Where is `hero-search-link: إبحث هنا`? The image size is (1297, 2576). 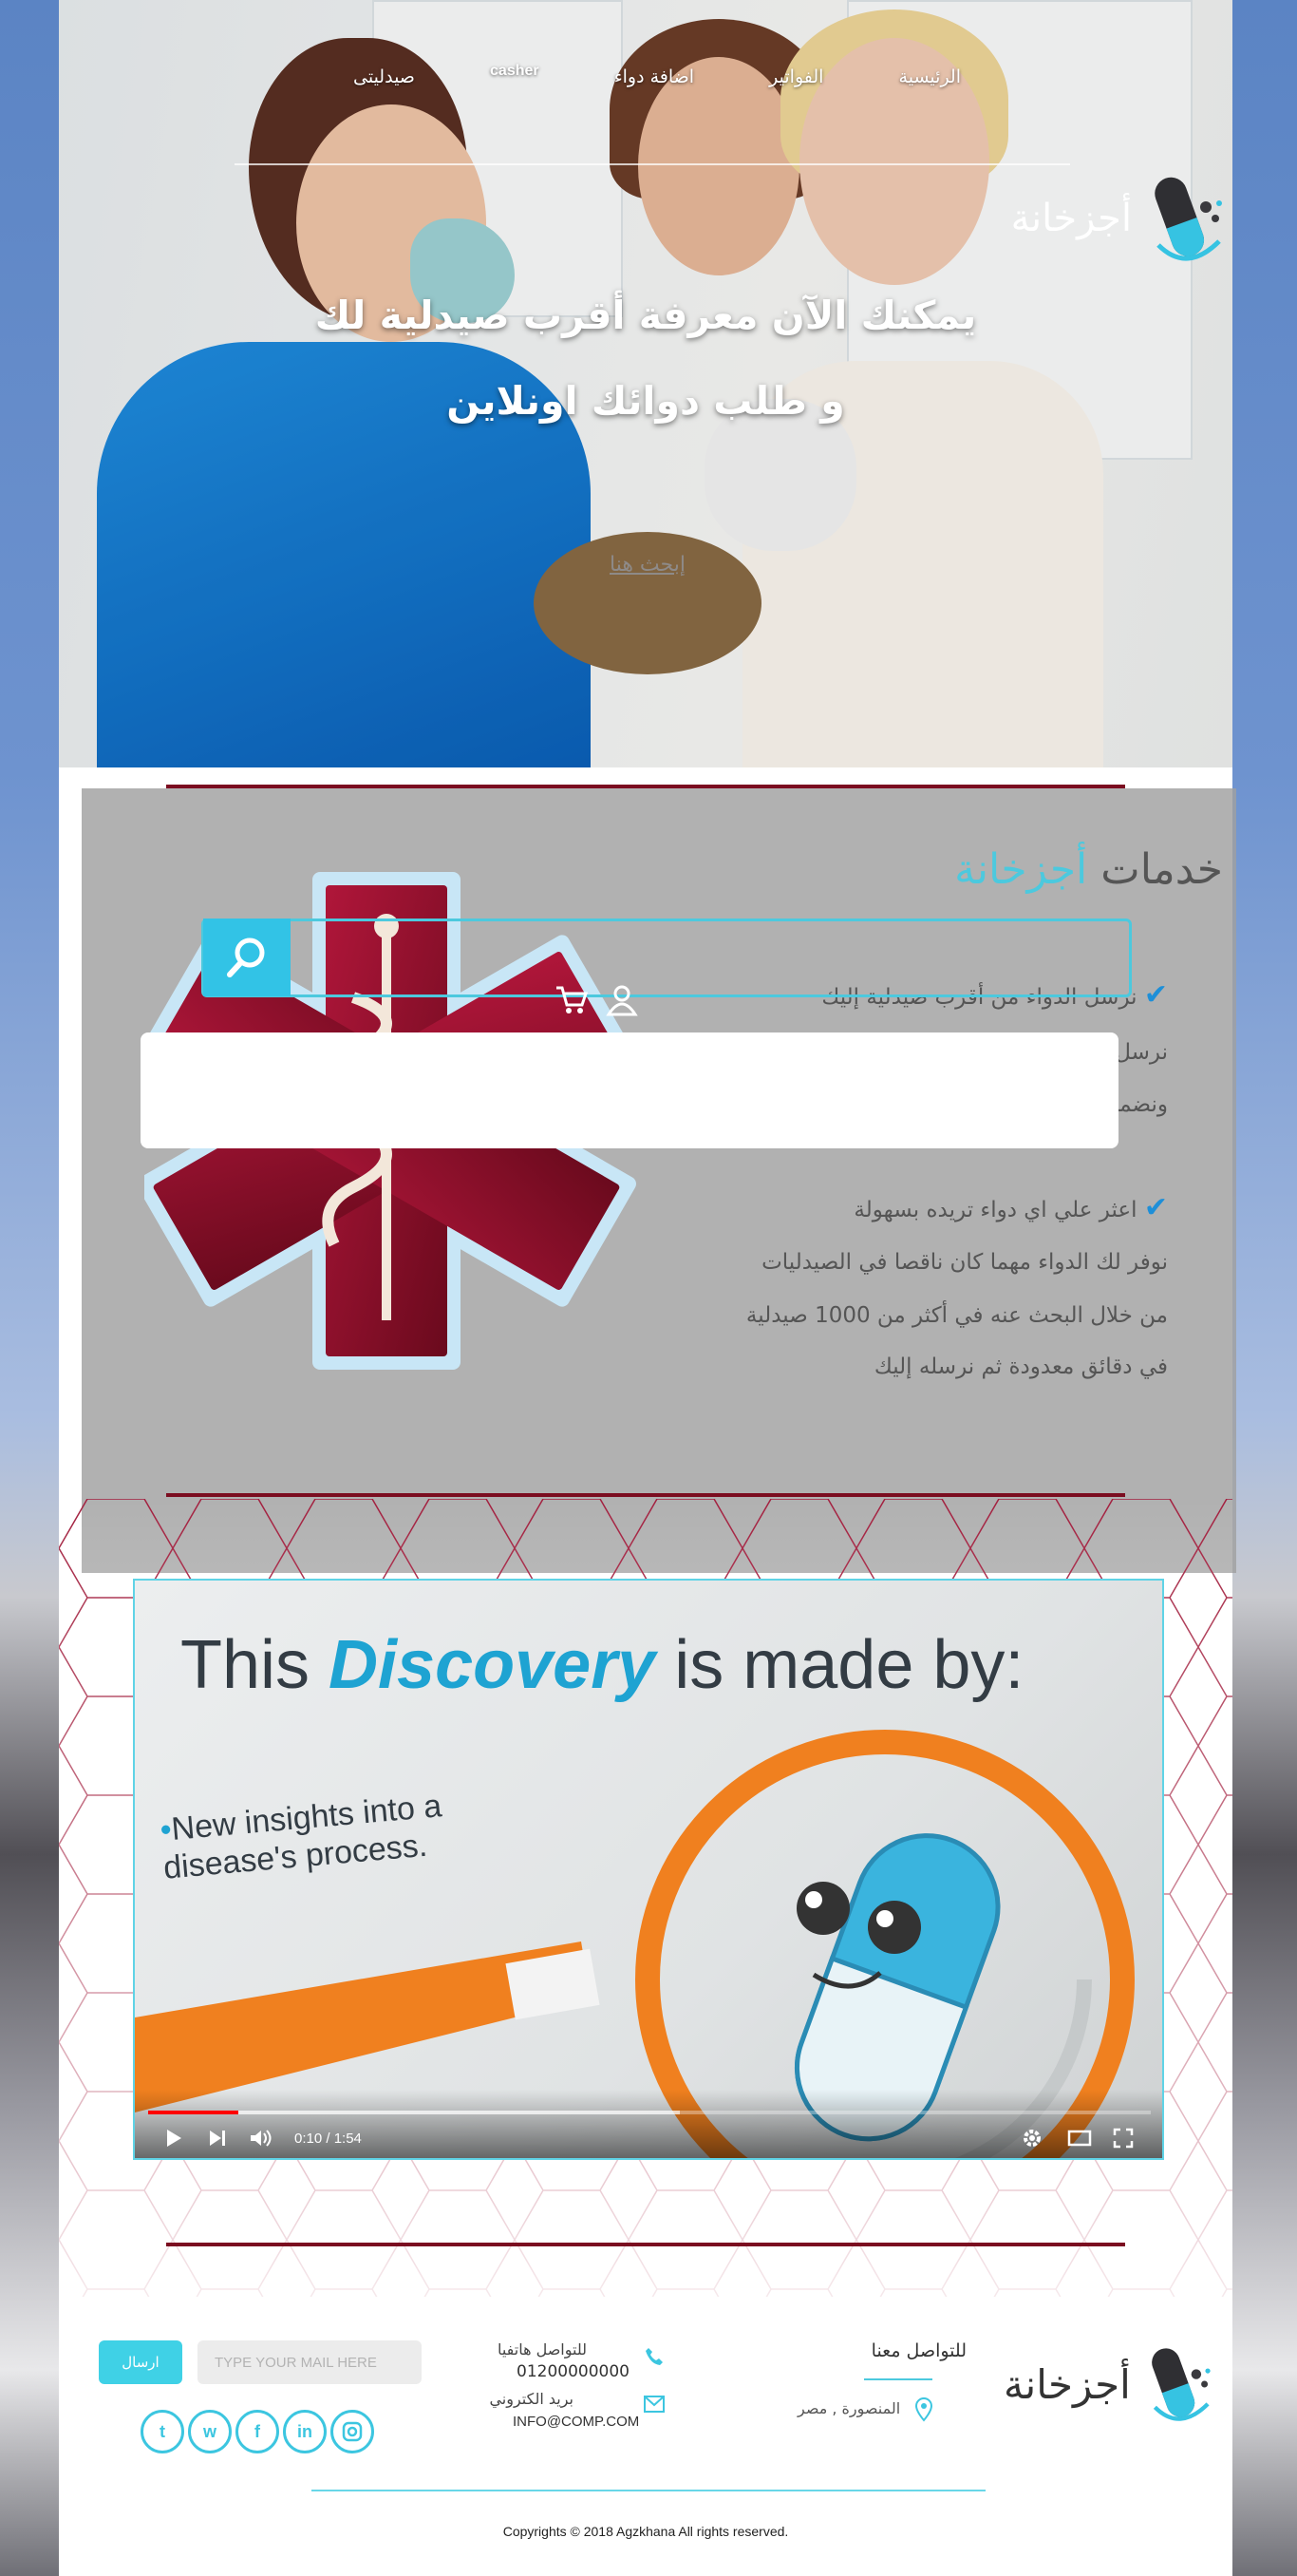 hero-search-link: إبحث هنا is located at coordinates (648, 565).